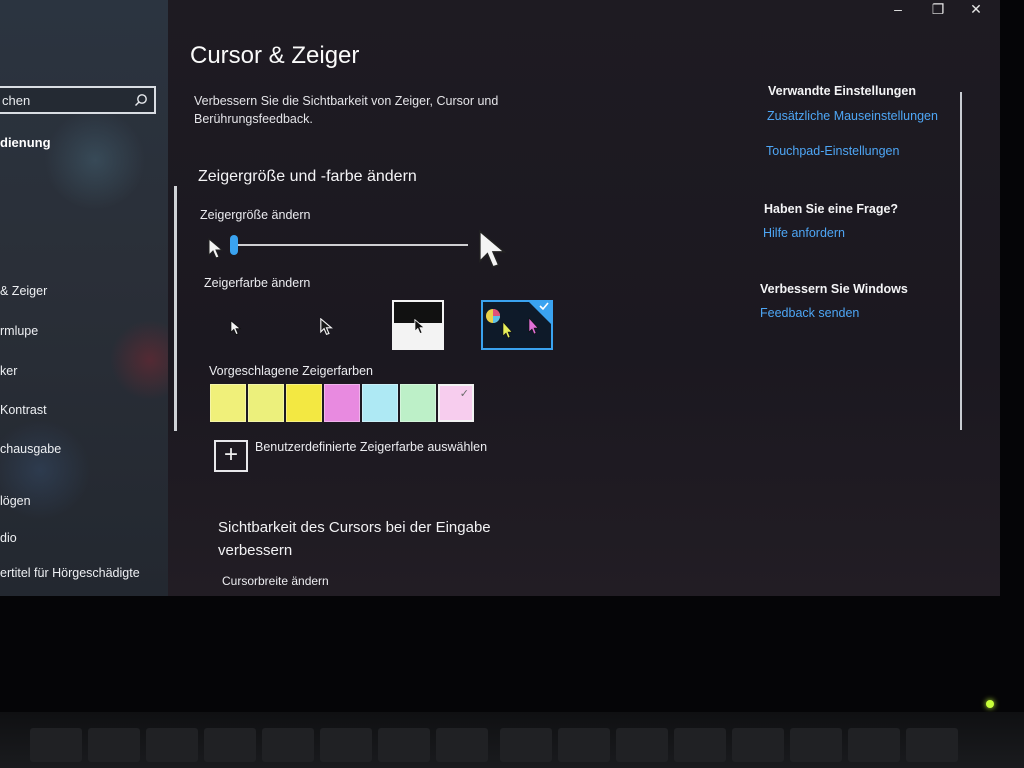 The image size is (1024, 768). Describe the element at coordinates (291, 371) in the screenshot. I see `suggested-colors-label: Vorgeschlagene Zeigerfarben` at that location.